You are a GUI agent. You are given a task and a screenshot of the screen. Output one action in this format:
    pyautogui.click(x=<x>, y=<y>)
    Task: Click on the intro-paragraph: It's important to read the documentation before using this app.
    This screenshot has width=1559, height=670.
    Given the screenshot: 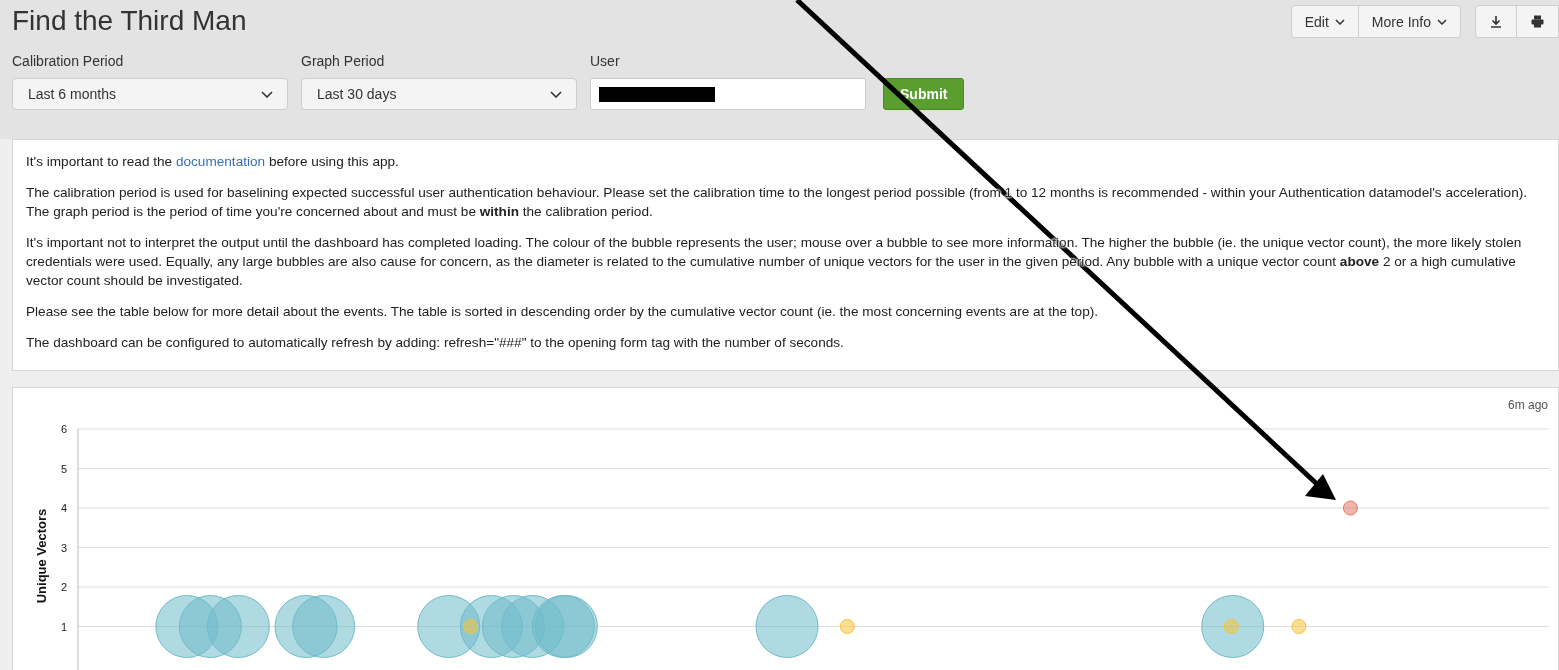 What is the action you would take?
    pyautogui.click(x=213, y=162)
    